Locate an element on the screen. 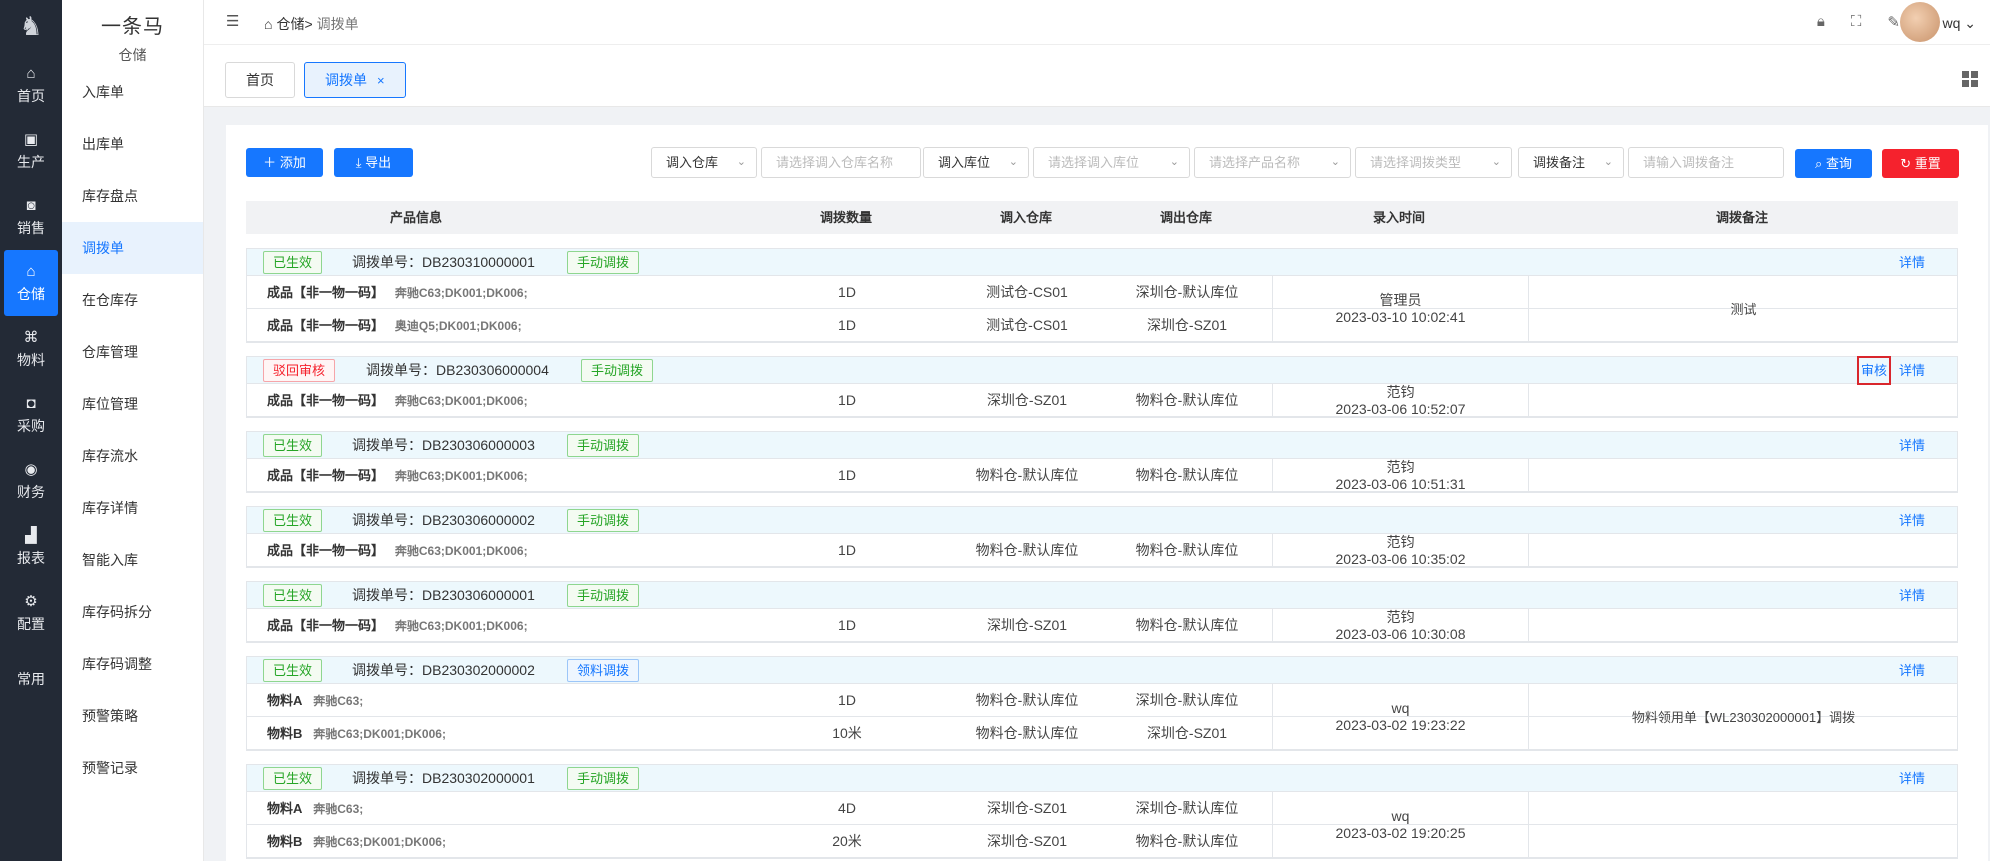 This screenshot has height=861, width=1990. select-value: 调入库位 is located at coordinates (964, 162).